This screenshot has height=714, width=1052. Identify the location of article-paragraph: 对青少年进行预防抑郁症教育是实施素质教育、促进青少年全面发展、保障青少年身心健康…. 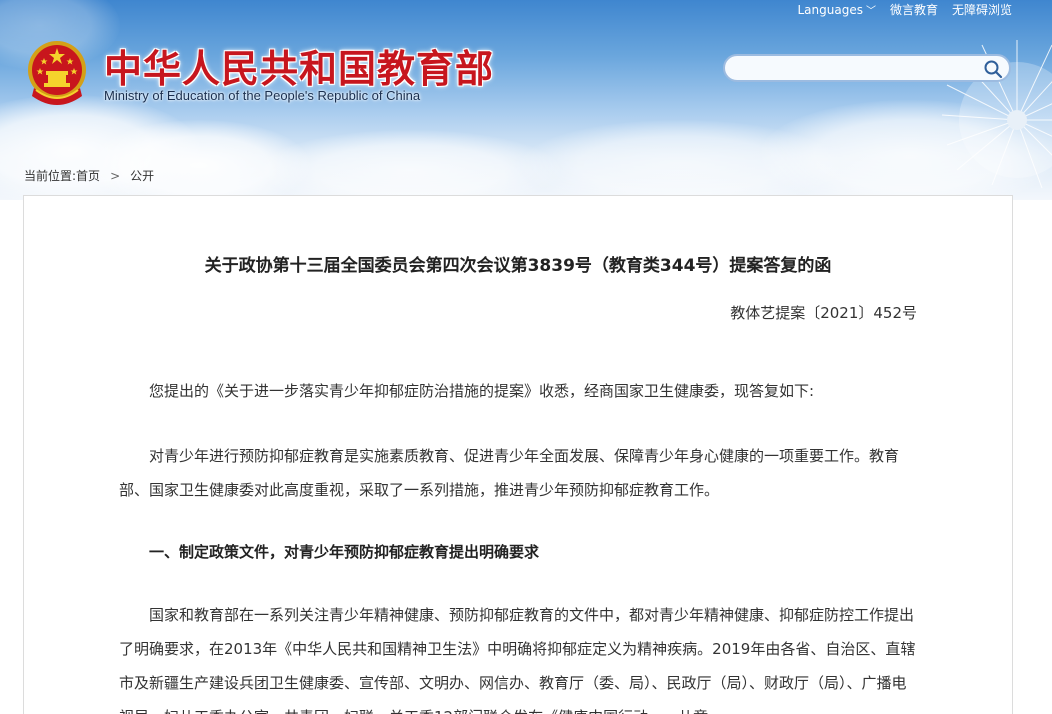
(519, 473).